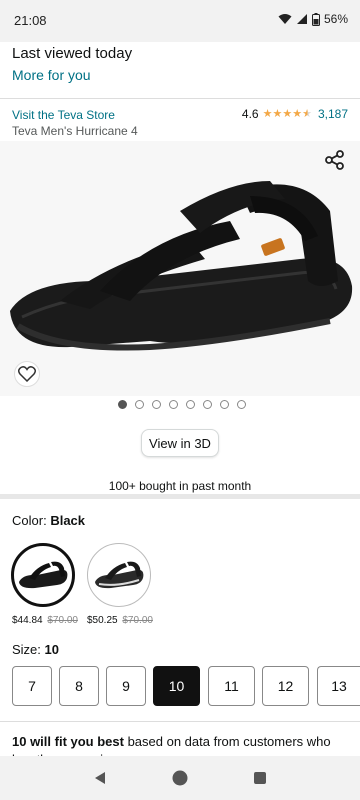 This screenshot has height=800, width=360. Describe the element at coordinates (51, 75) in the screenshot. I see `more-for-you-link: More for you` at that location.